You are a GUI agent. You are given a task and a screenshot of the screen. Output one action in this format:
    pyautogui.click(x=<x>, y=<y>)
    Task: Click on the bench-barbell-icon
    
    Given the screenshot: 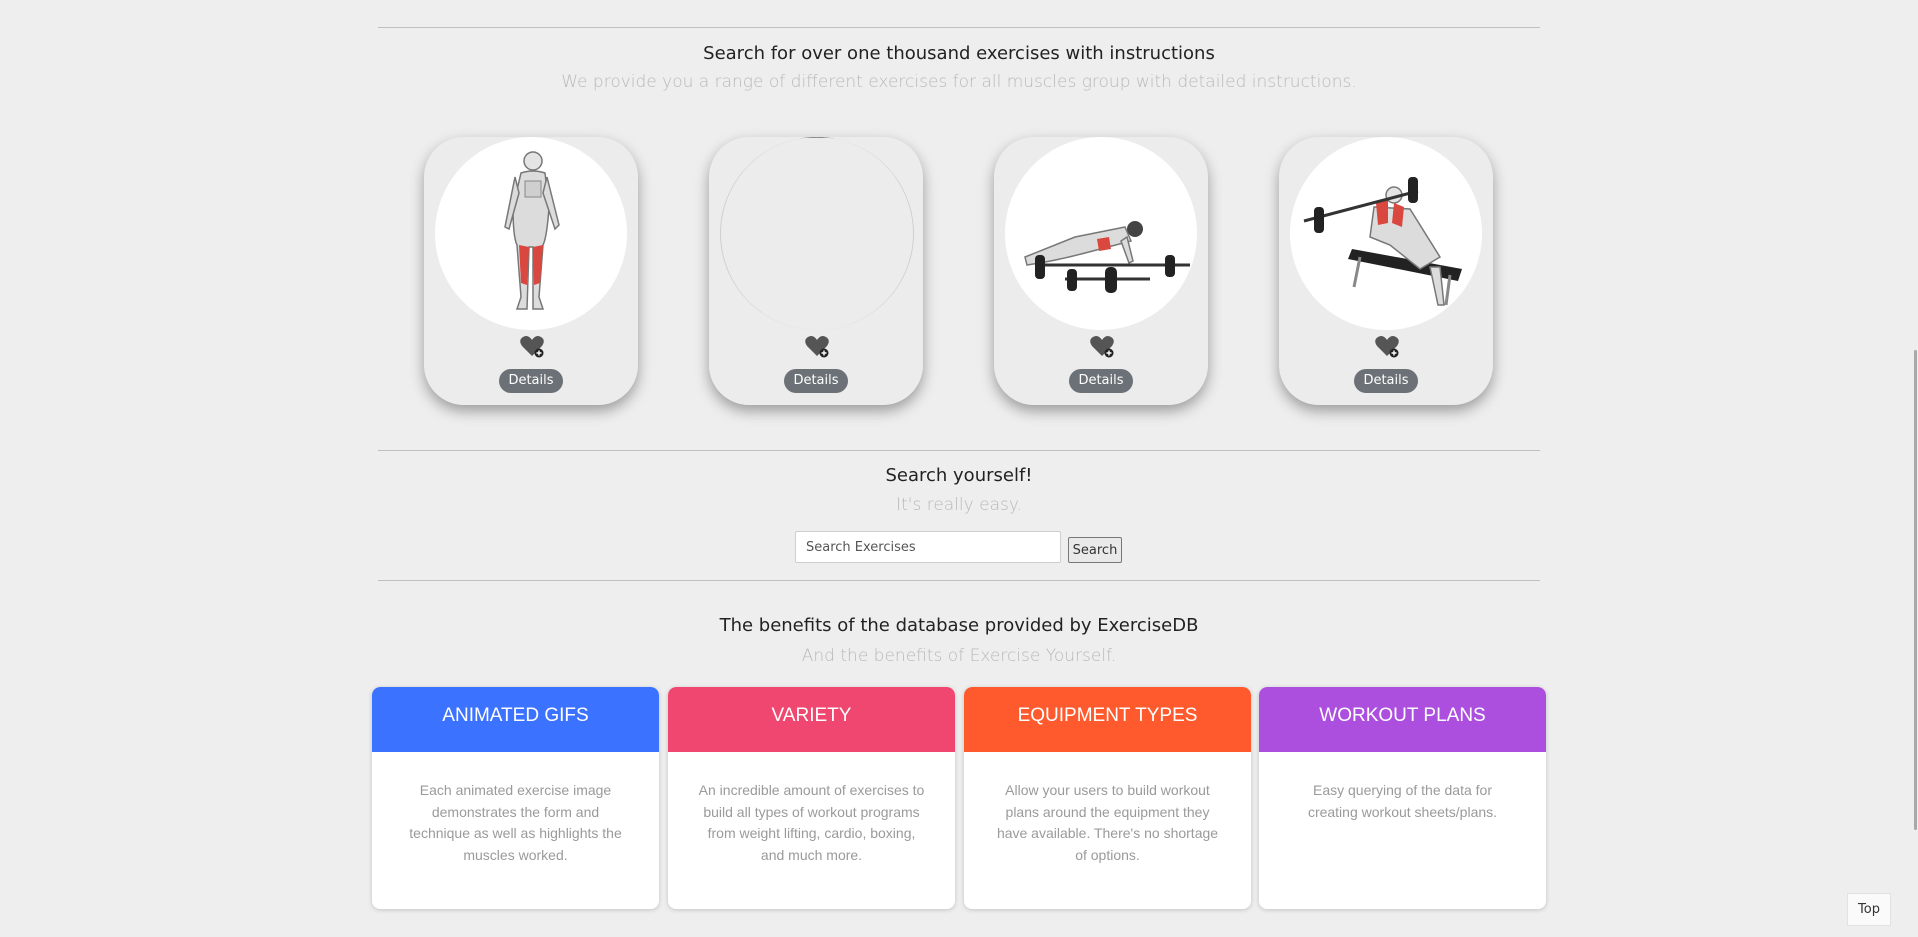 What is the action you would take?
    pyautogui.click(x=1382, y=241)
    